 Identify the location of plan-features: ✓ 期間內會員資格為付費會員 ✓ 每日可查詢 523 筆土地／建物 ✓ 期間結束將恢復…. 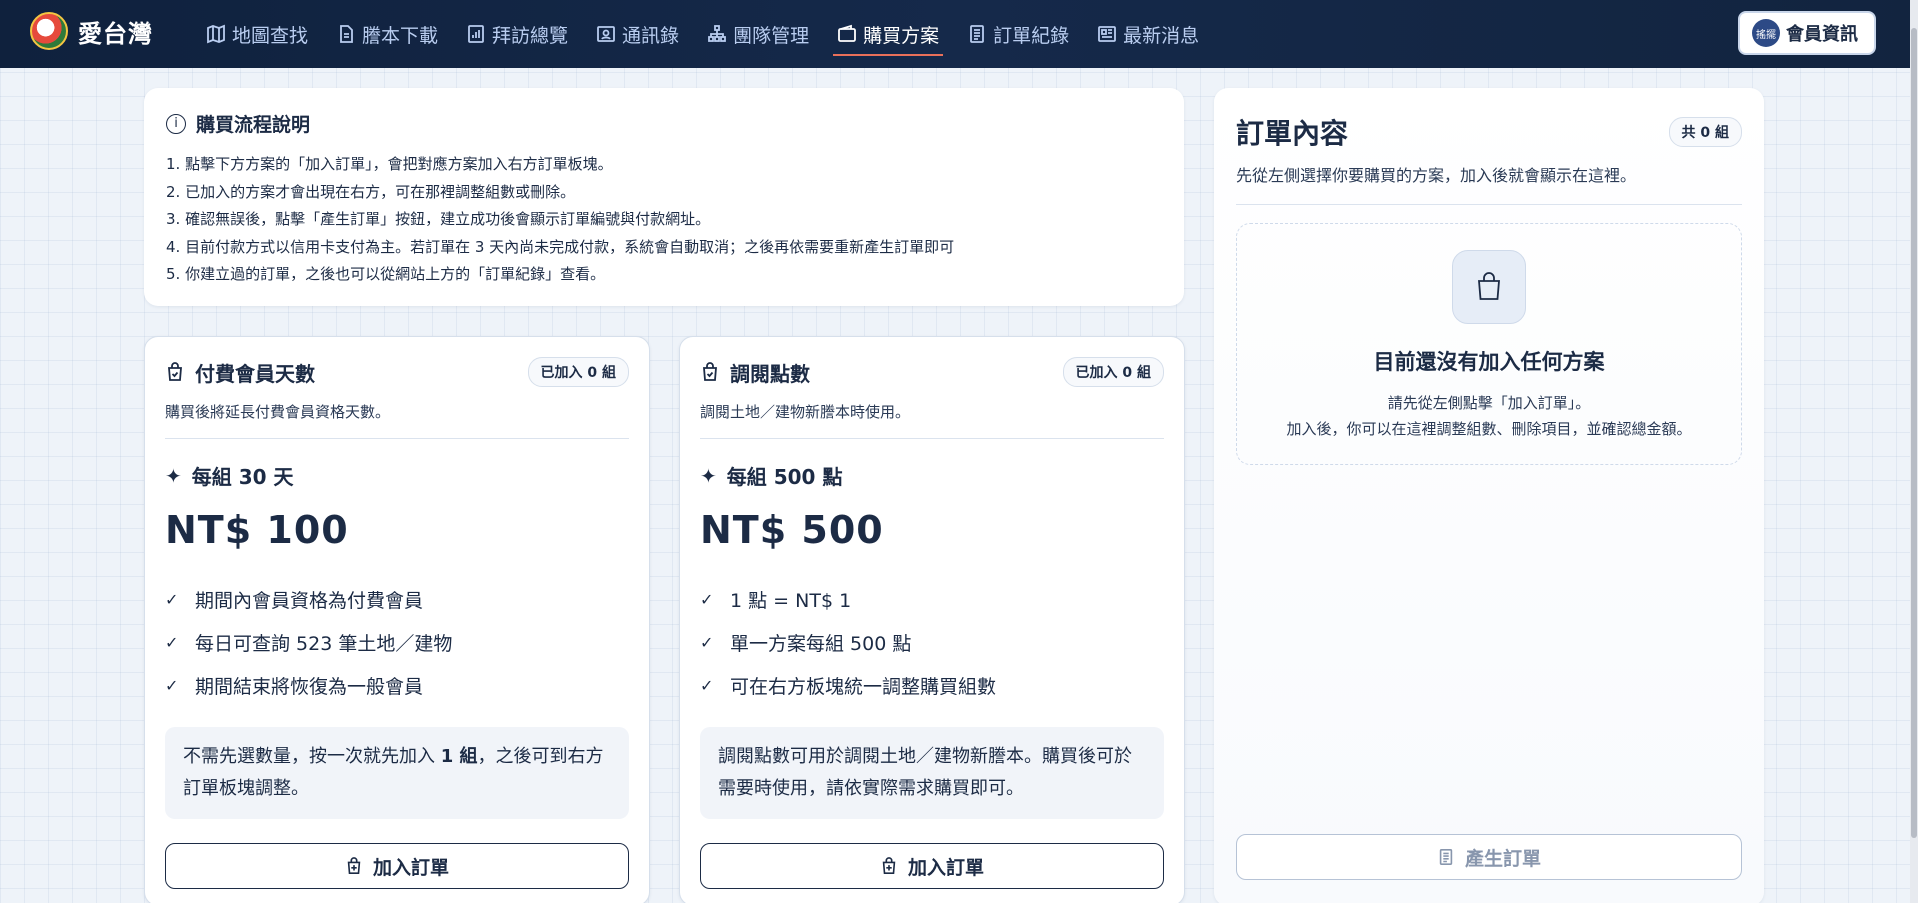
(397, 642).